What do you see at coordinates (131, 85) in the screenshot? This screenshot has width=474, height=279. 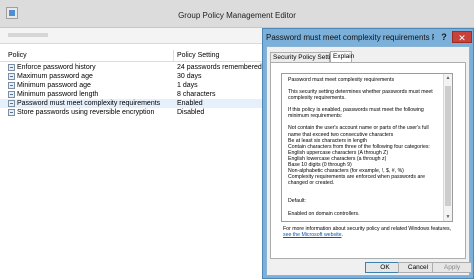 I see `policy-row: Minimum password age 1 days` at bounding box center [131, 85].